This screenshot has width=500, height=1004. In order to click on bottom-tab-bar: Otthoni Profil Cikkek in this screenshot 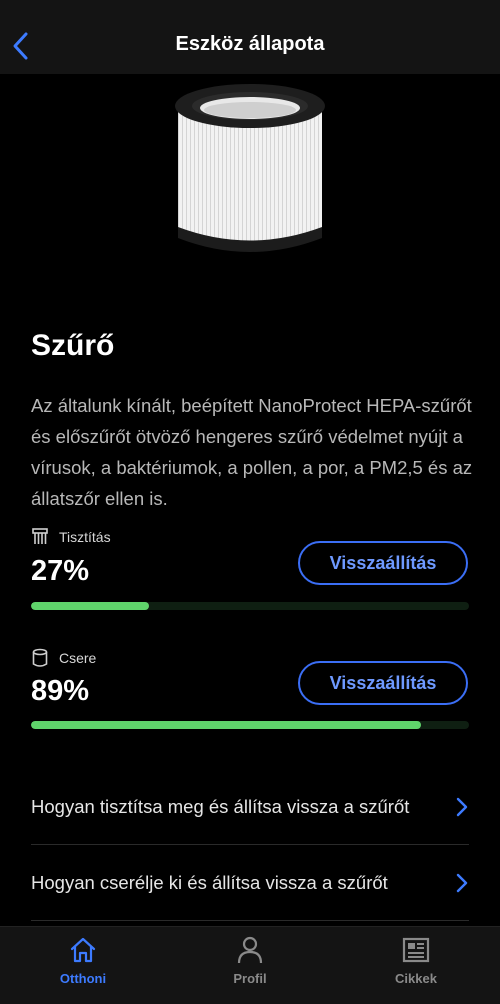, I will do `click(250, 965)`.